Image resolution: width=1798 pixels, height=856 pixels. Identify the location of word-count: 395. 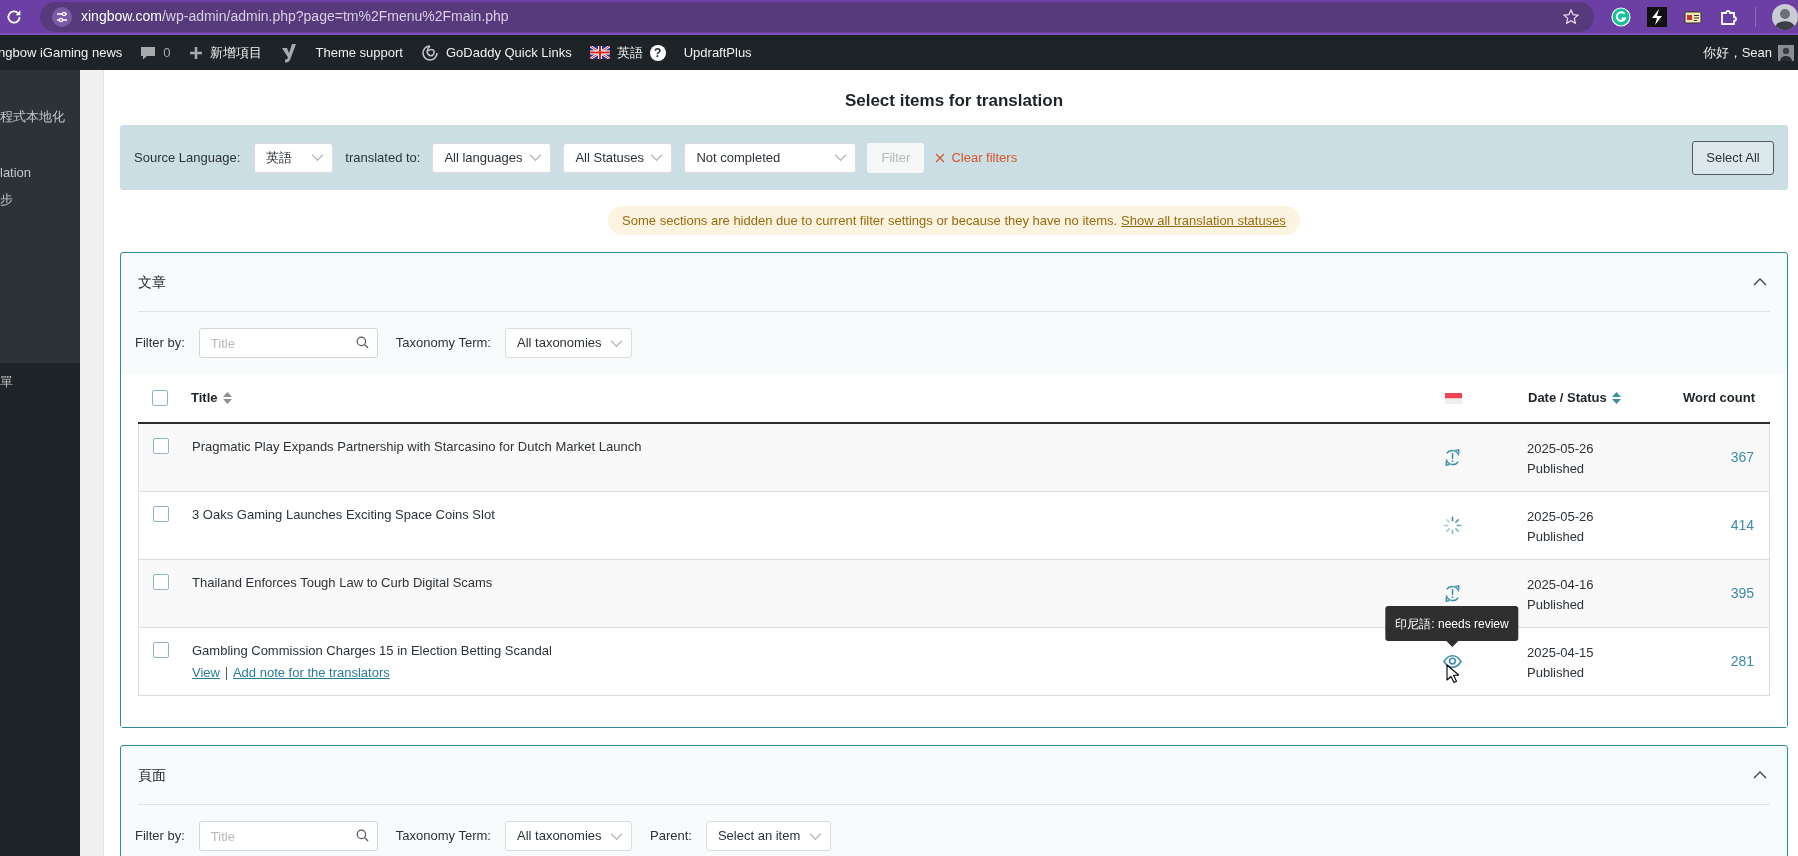
(1742, 593).